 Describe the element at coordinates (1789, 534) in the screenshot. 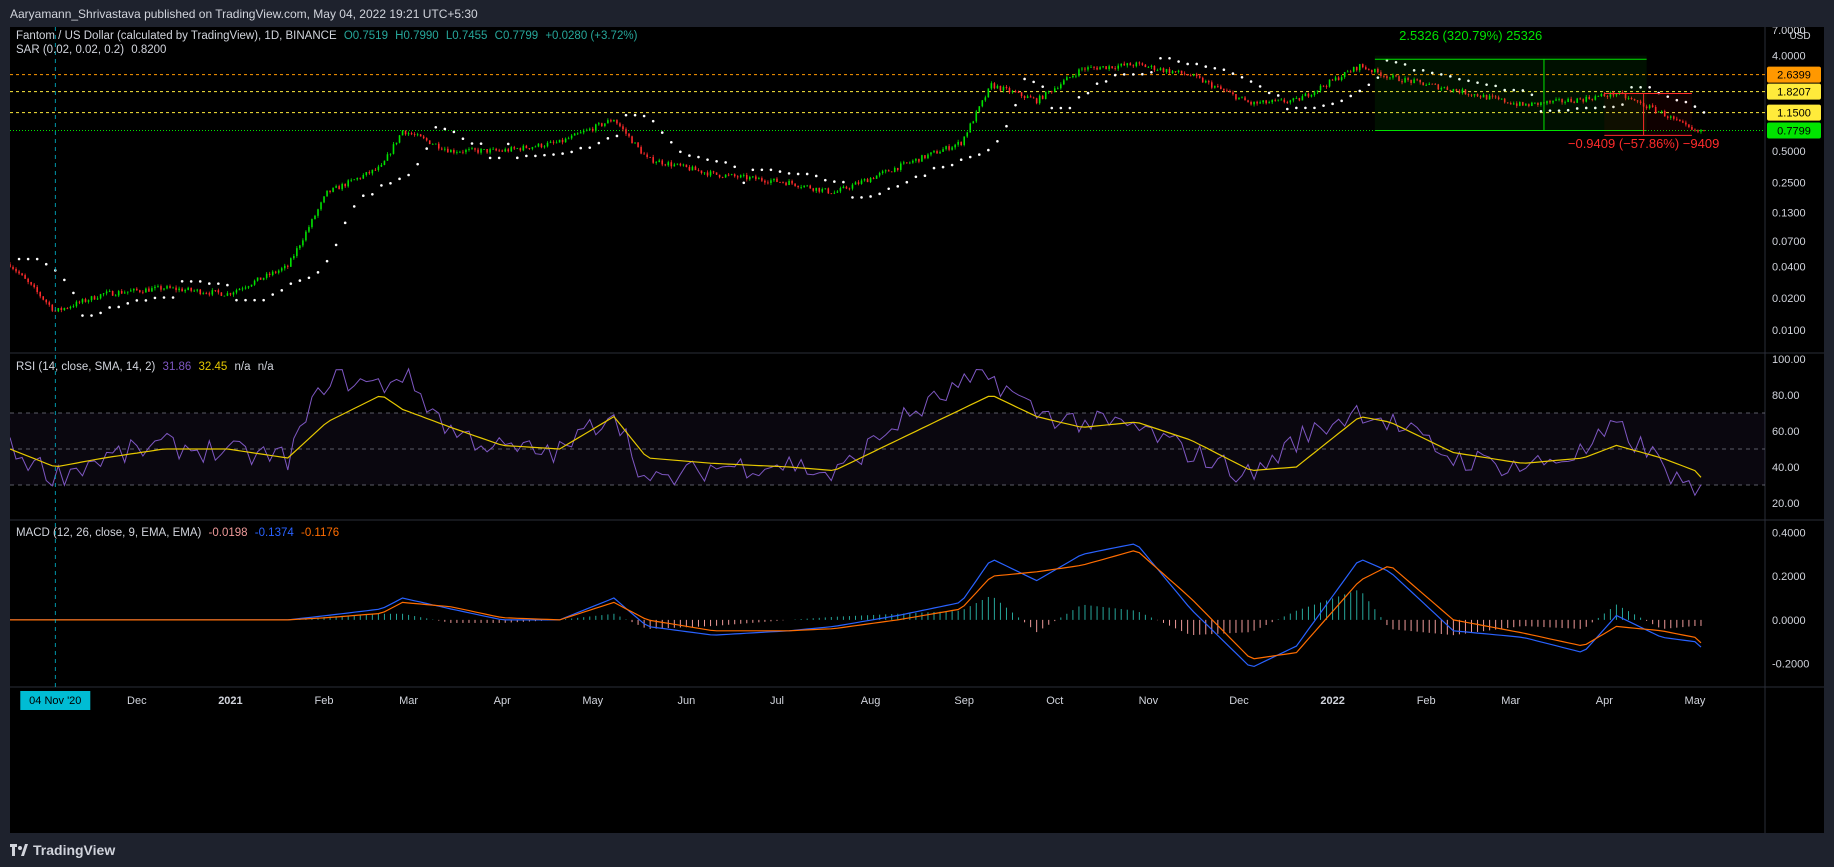

I see `macd-tick-label: 0.4000` at that location.